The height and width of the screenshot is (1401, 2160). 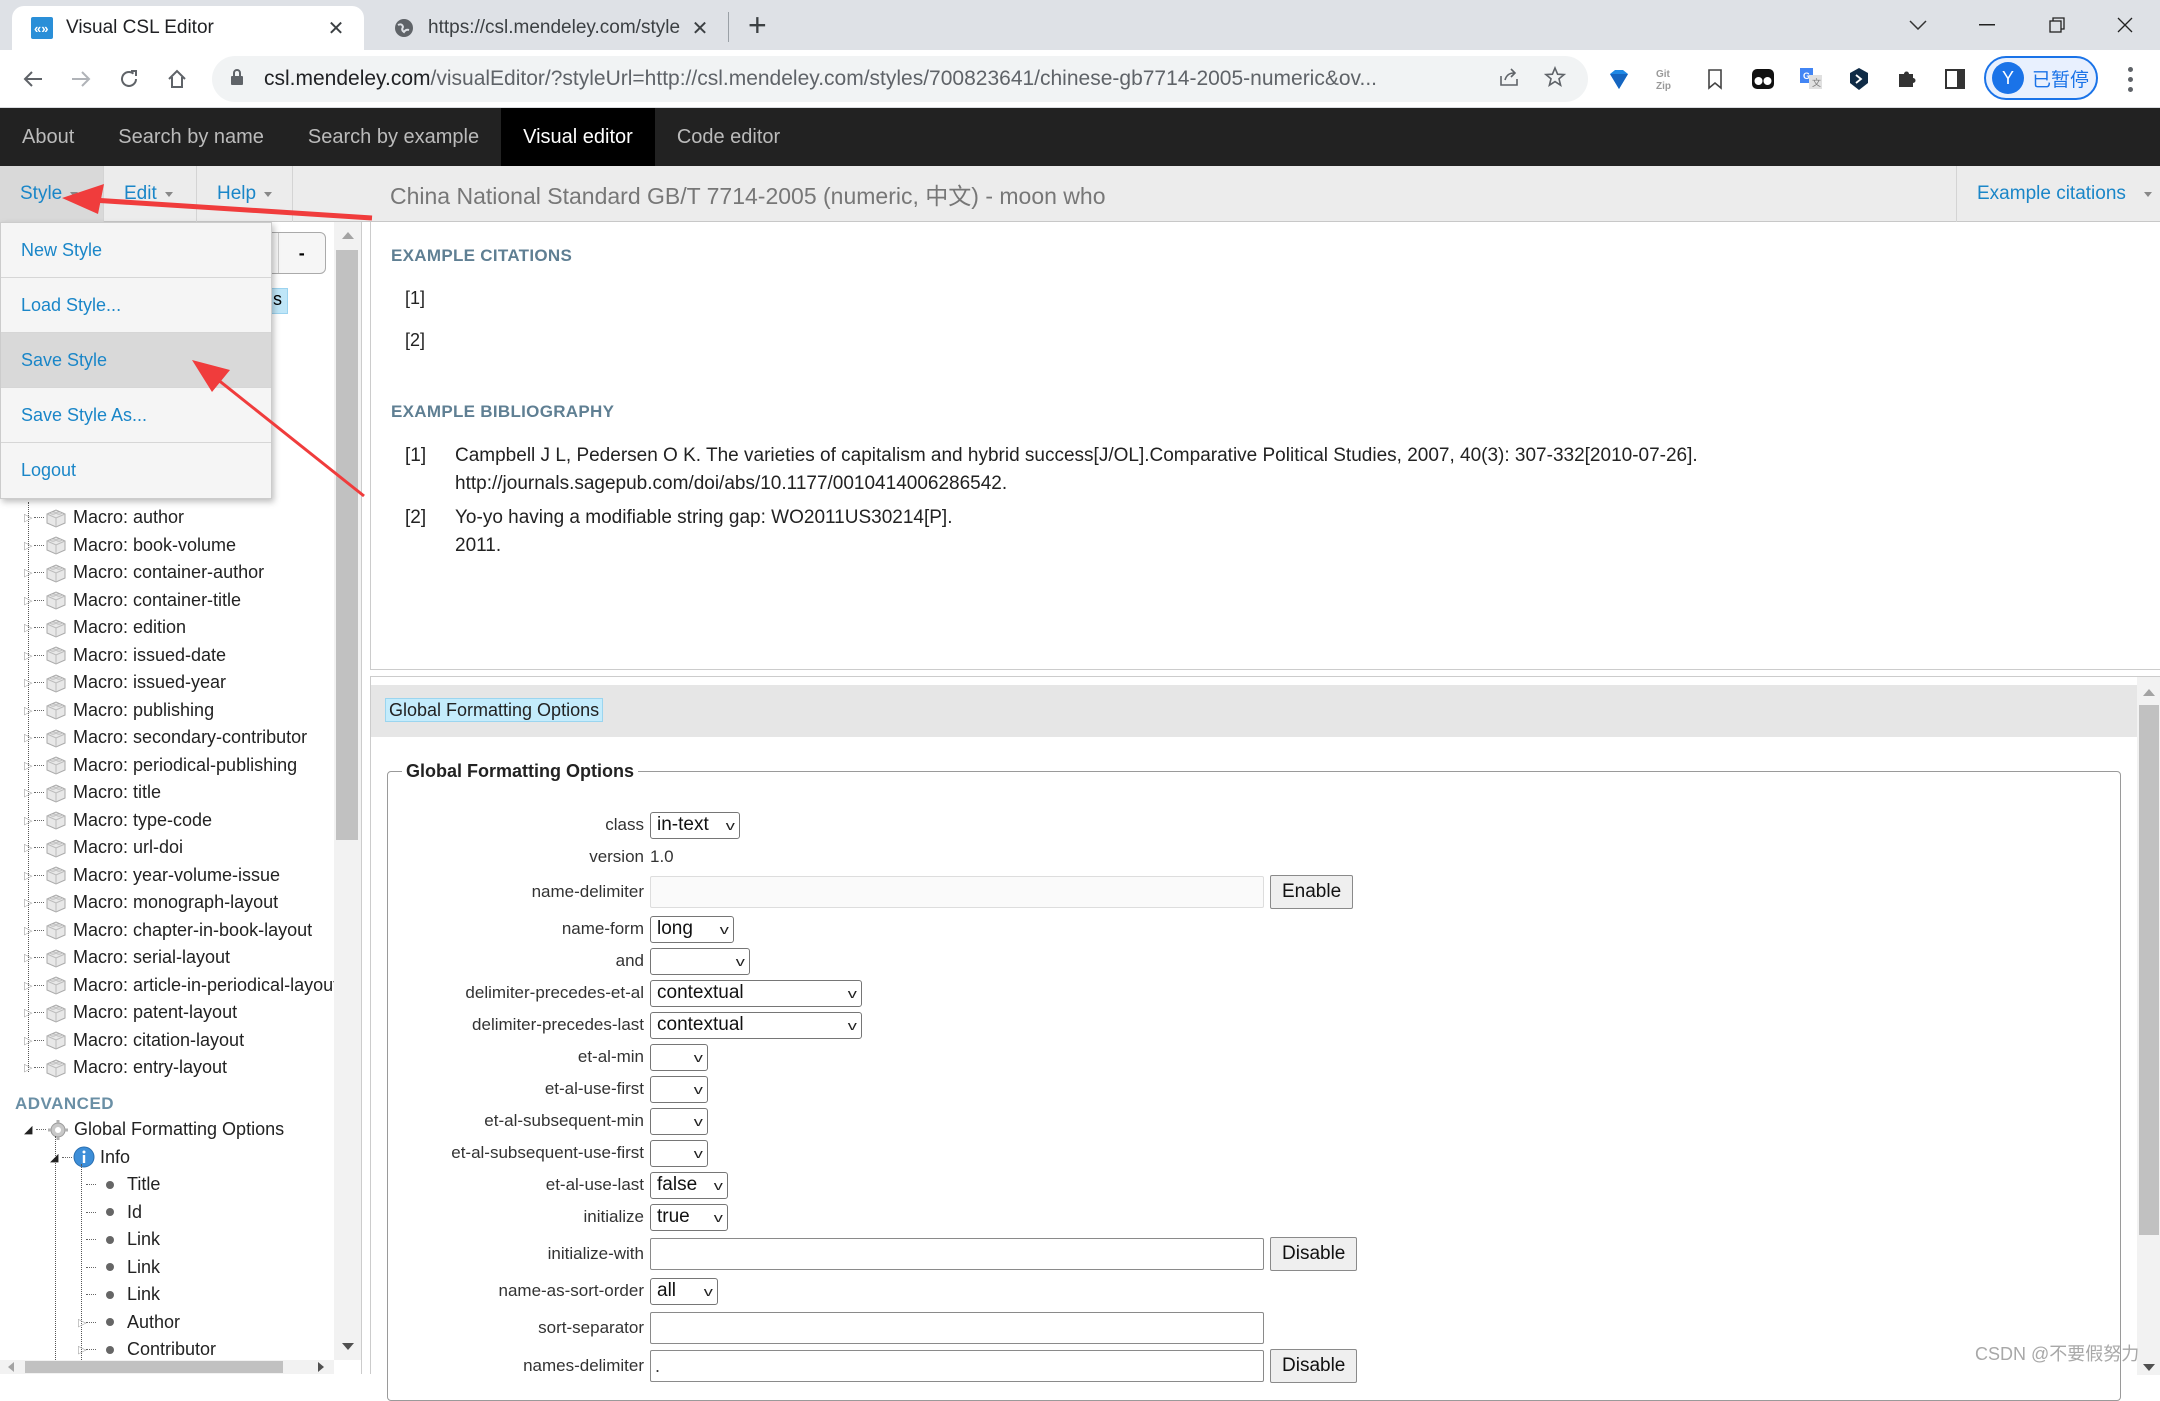 What do you see at coordinates (2058, 194) in the screenshot?
I see `example-citations-button: Example citations` at bounding box center [2058, 194].